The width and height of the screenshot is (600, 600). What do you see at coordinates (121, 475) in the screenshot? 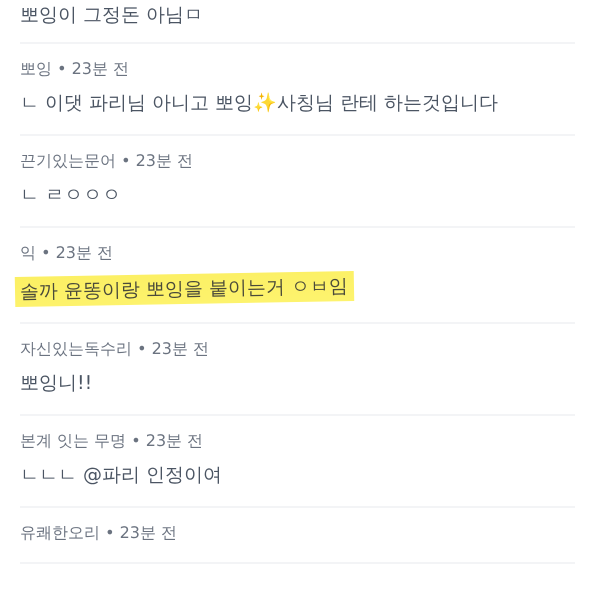
I see `comment-text: ㄴㄴㄴ @파리 인정이여` at bounding box center [121, 475].